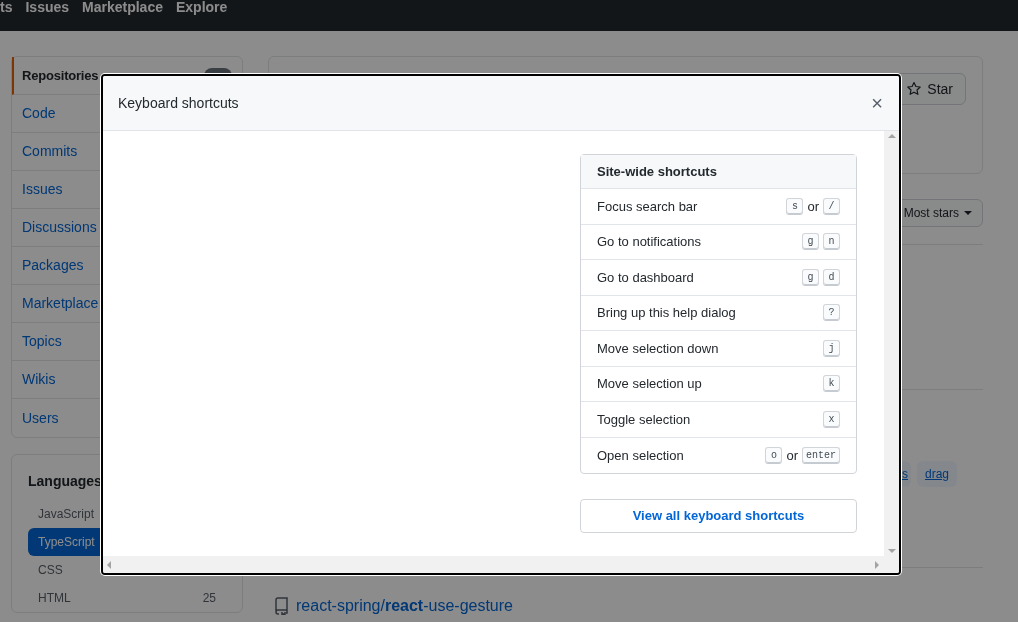 The image size is (1018, 622). Describe the element at coordinates (127, 598) in the screenshot. I see `language-filter: HTML 25` at that location.